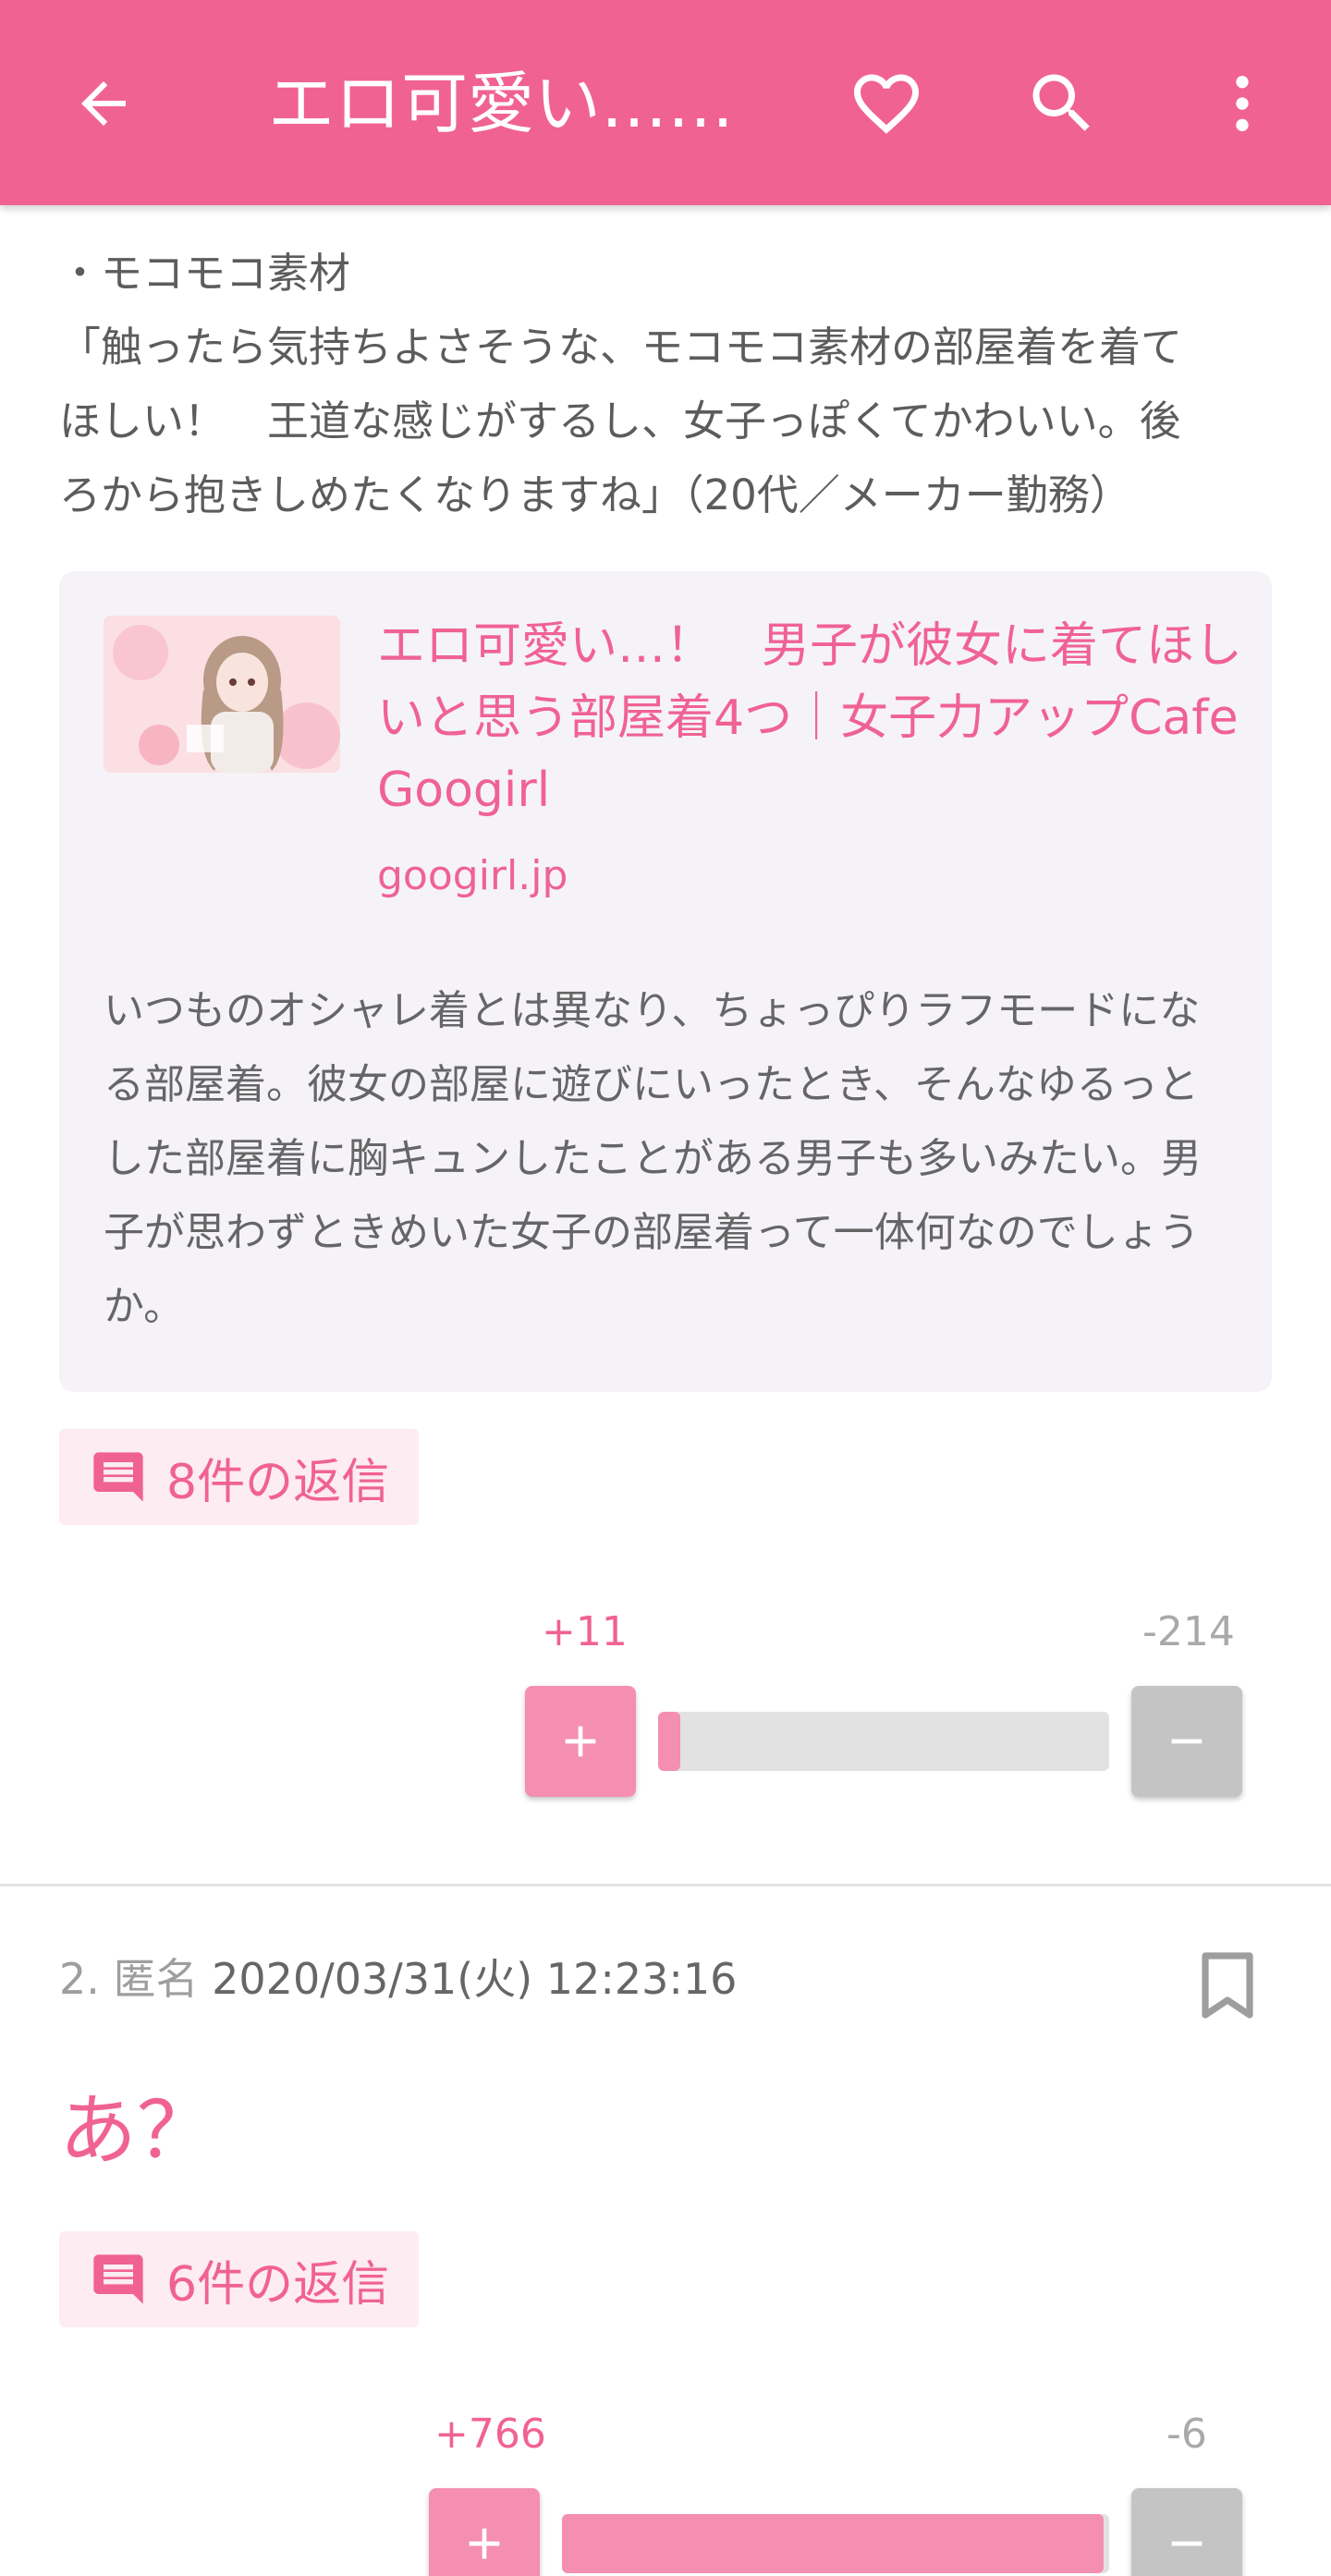 Image resolution: width=1331 pixels, height=2576 pixels. I want to click on vote-panel: +766 -6, so click(665, 2493).